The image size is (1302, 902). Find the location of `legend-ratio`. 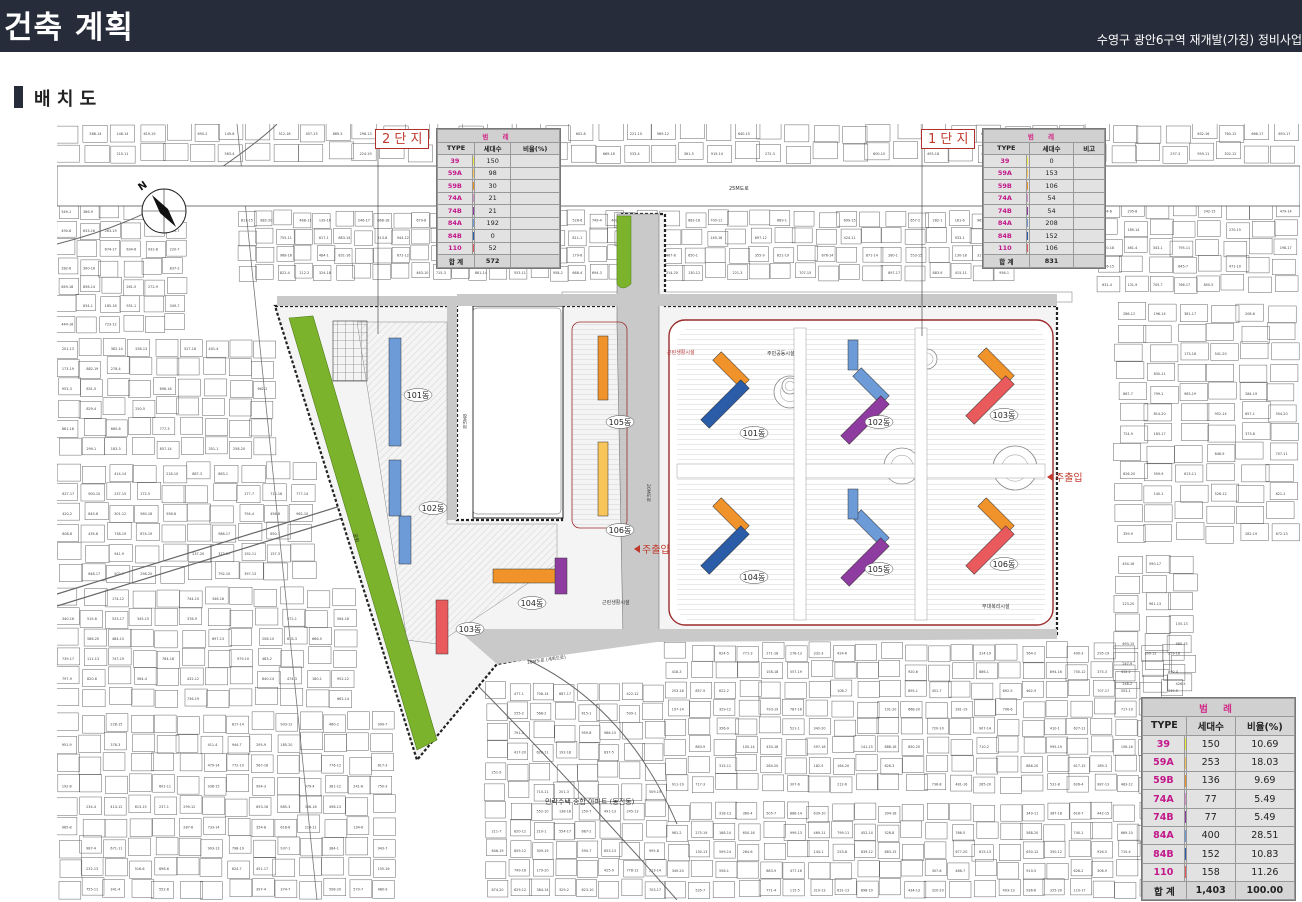

legend-ratio is located at coordinates (535, 223).